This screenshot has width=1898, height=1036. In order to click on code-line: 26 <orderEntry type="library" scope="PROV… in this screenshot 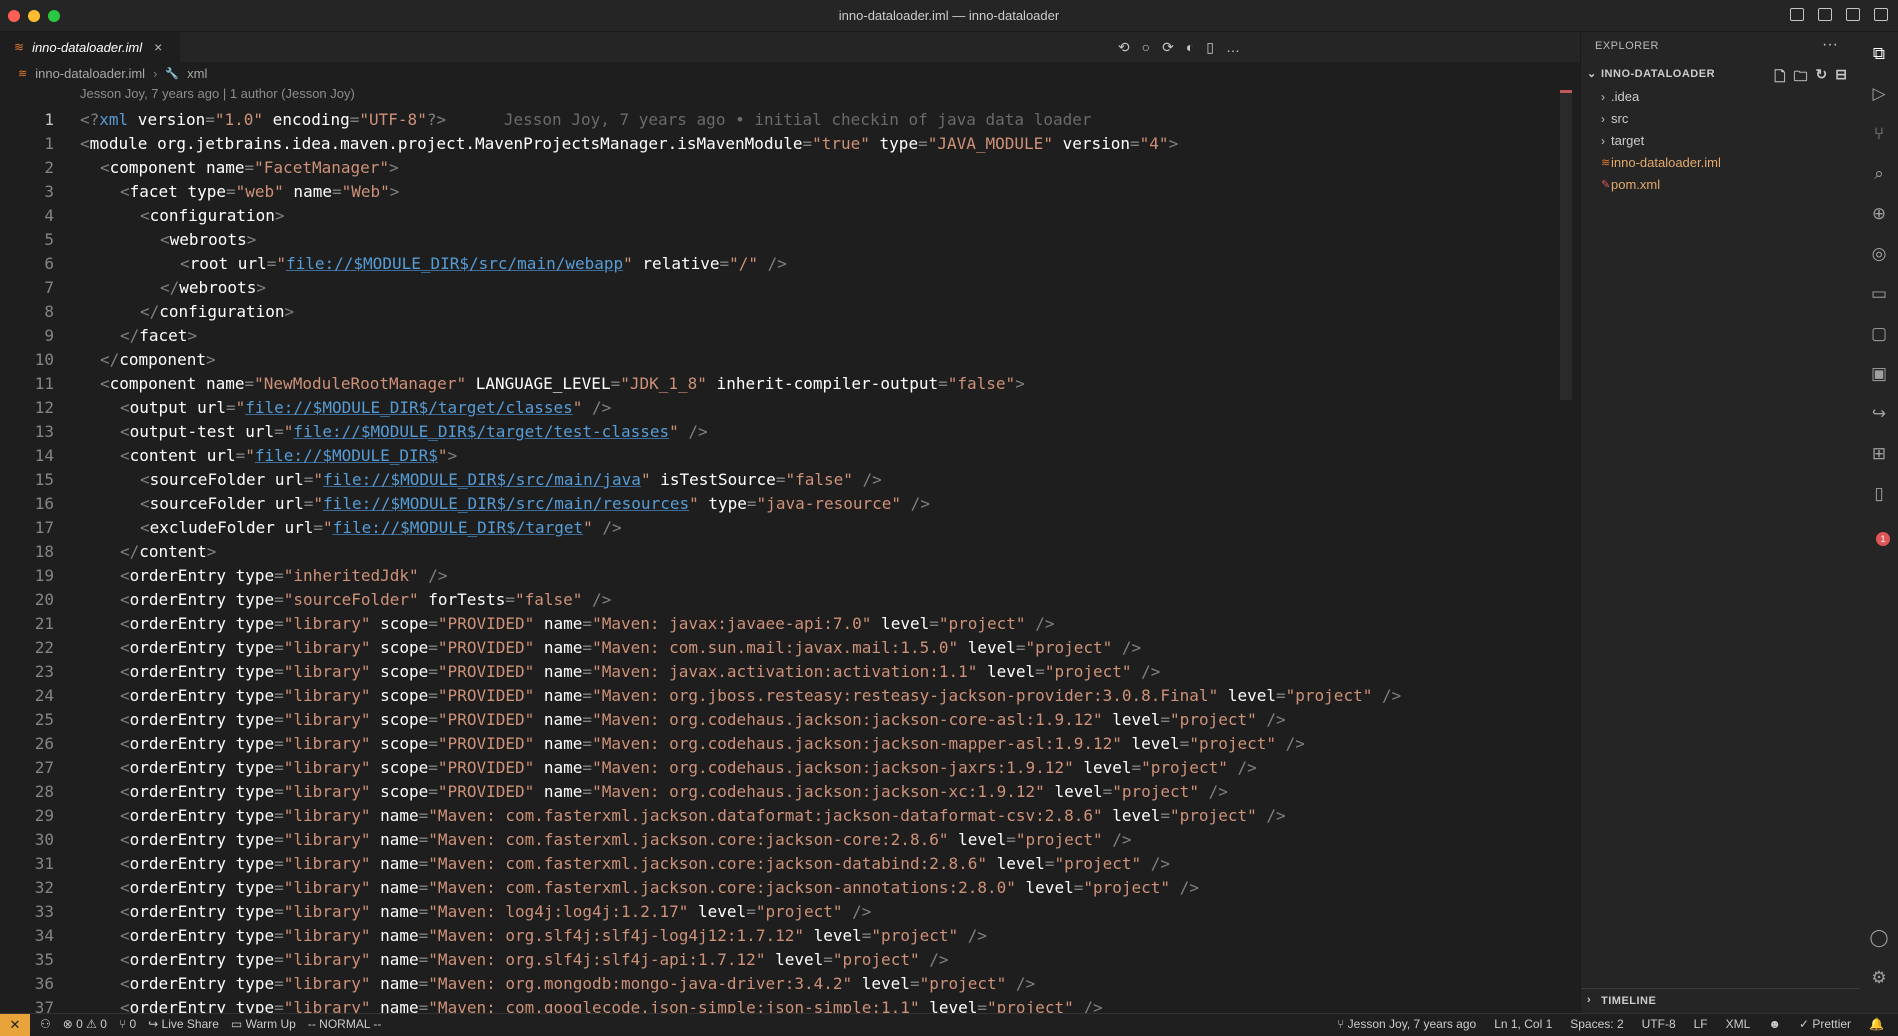, I will do `click(780, 744)`.